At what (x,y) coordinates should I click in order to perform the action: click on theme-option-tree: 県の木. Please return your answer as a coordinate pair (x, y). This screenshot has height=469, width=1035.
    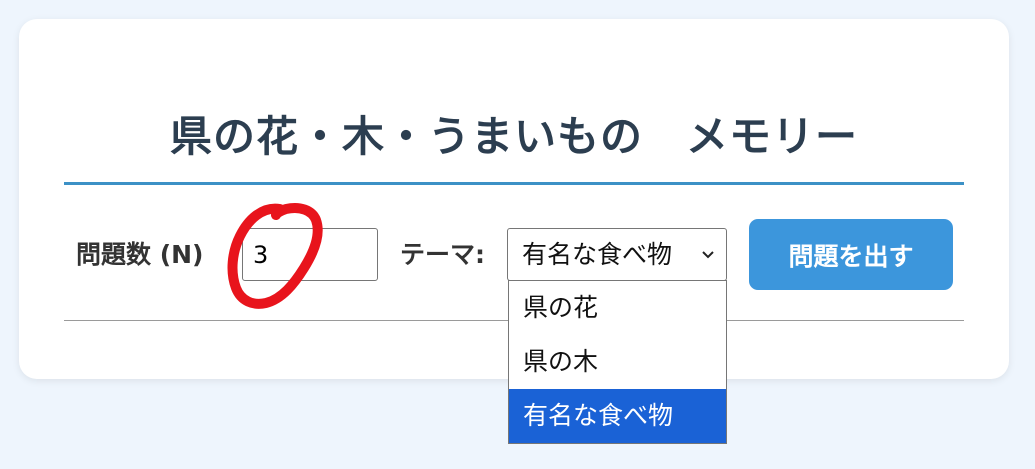
    Looking at the image, I should click on (617, 362).